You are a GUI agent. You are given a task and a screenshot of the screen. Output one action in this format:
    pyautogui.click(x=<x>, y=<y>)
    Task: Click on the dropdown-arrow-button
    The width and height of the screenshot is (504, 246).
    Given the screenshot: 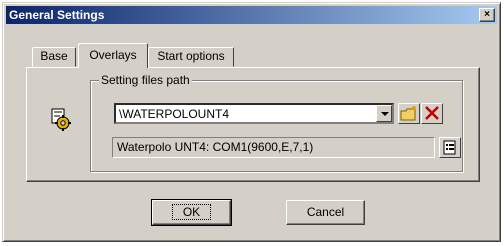 What is the action you would take?
    pyautogui.click(x=384, y=113)
    